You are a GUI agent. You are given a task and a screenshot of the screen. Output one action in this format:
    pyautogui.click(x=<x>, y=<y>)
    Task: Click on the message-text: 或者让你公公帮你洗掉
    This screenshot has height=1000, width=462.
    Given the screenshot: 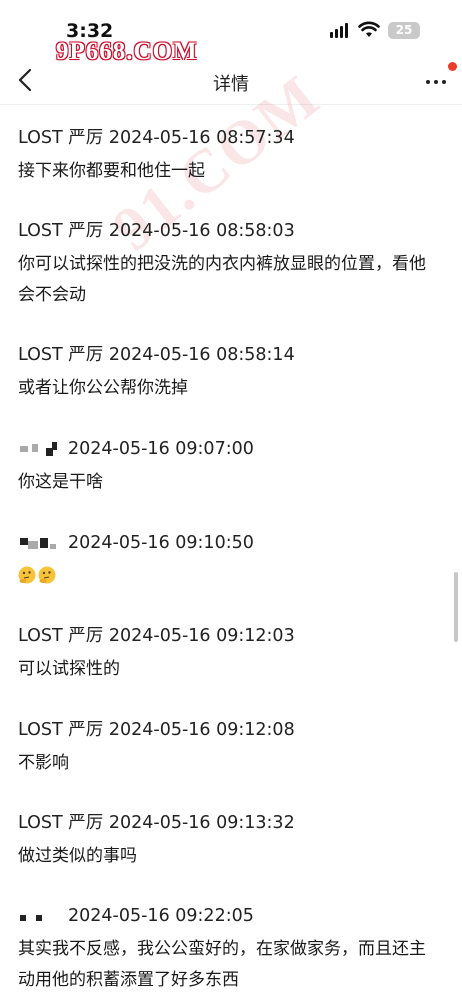 What is the action you would take?
    pyautogui.click(x=103, y=388)
    